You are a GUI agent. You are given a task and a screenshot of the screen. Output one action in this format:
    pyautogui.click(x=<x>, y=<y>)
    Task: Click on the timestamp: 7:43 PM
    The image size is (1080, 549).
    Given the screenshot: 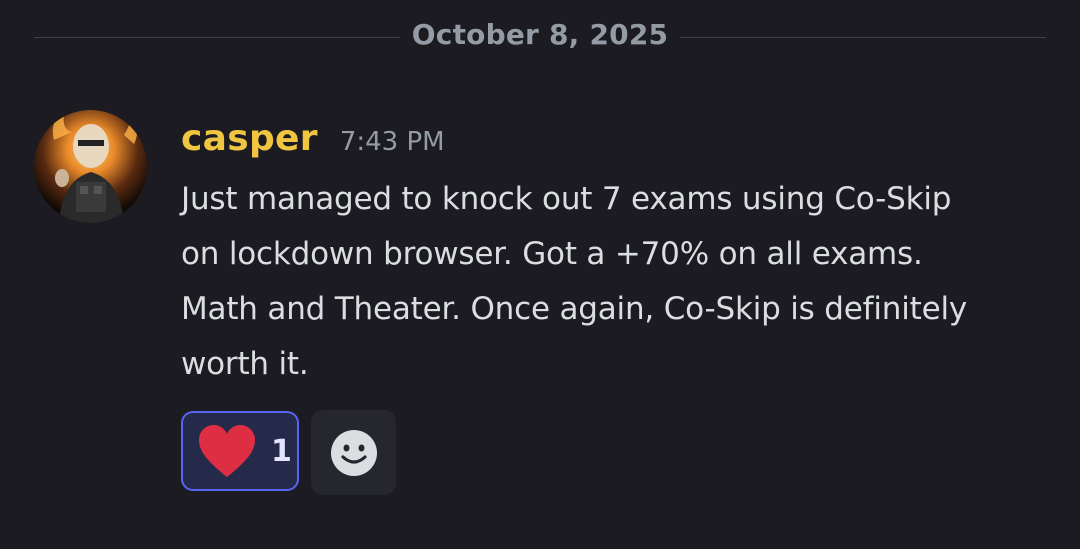 What is the action you would take?
    pyautogui.click(x=392, y=142)
    